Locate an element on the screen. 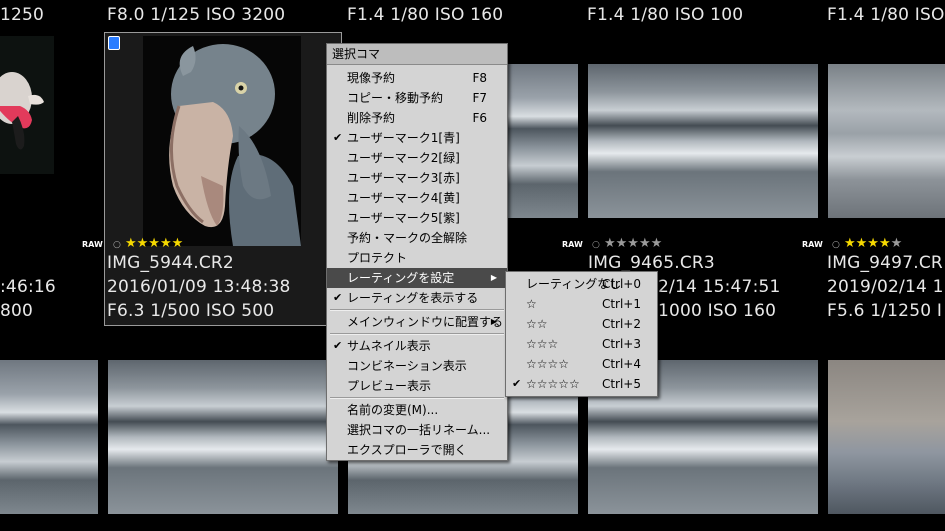 This screenshot has height=531, width=945. rating-2-stars: ☆☆ Ctrl+2 is located at coordinates (581, 324).